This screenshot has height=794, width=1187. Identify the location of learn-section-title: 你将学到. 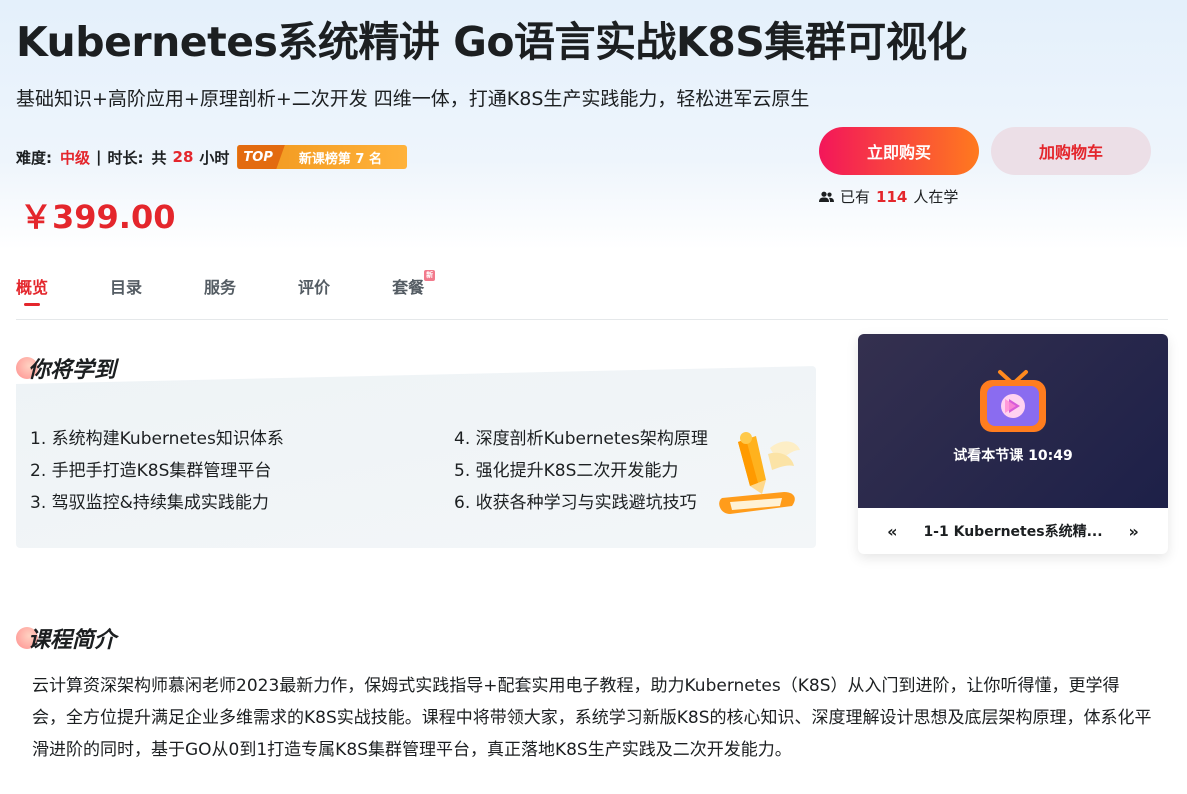
(66, 368).